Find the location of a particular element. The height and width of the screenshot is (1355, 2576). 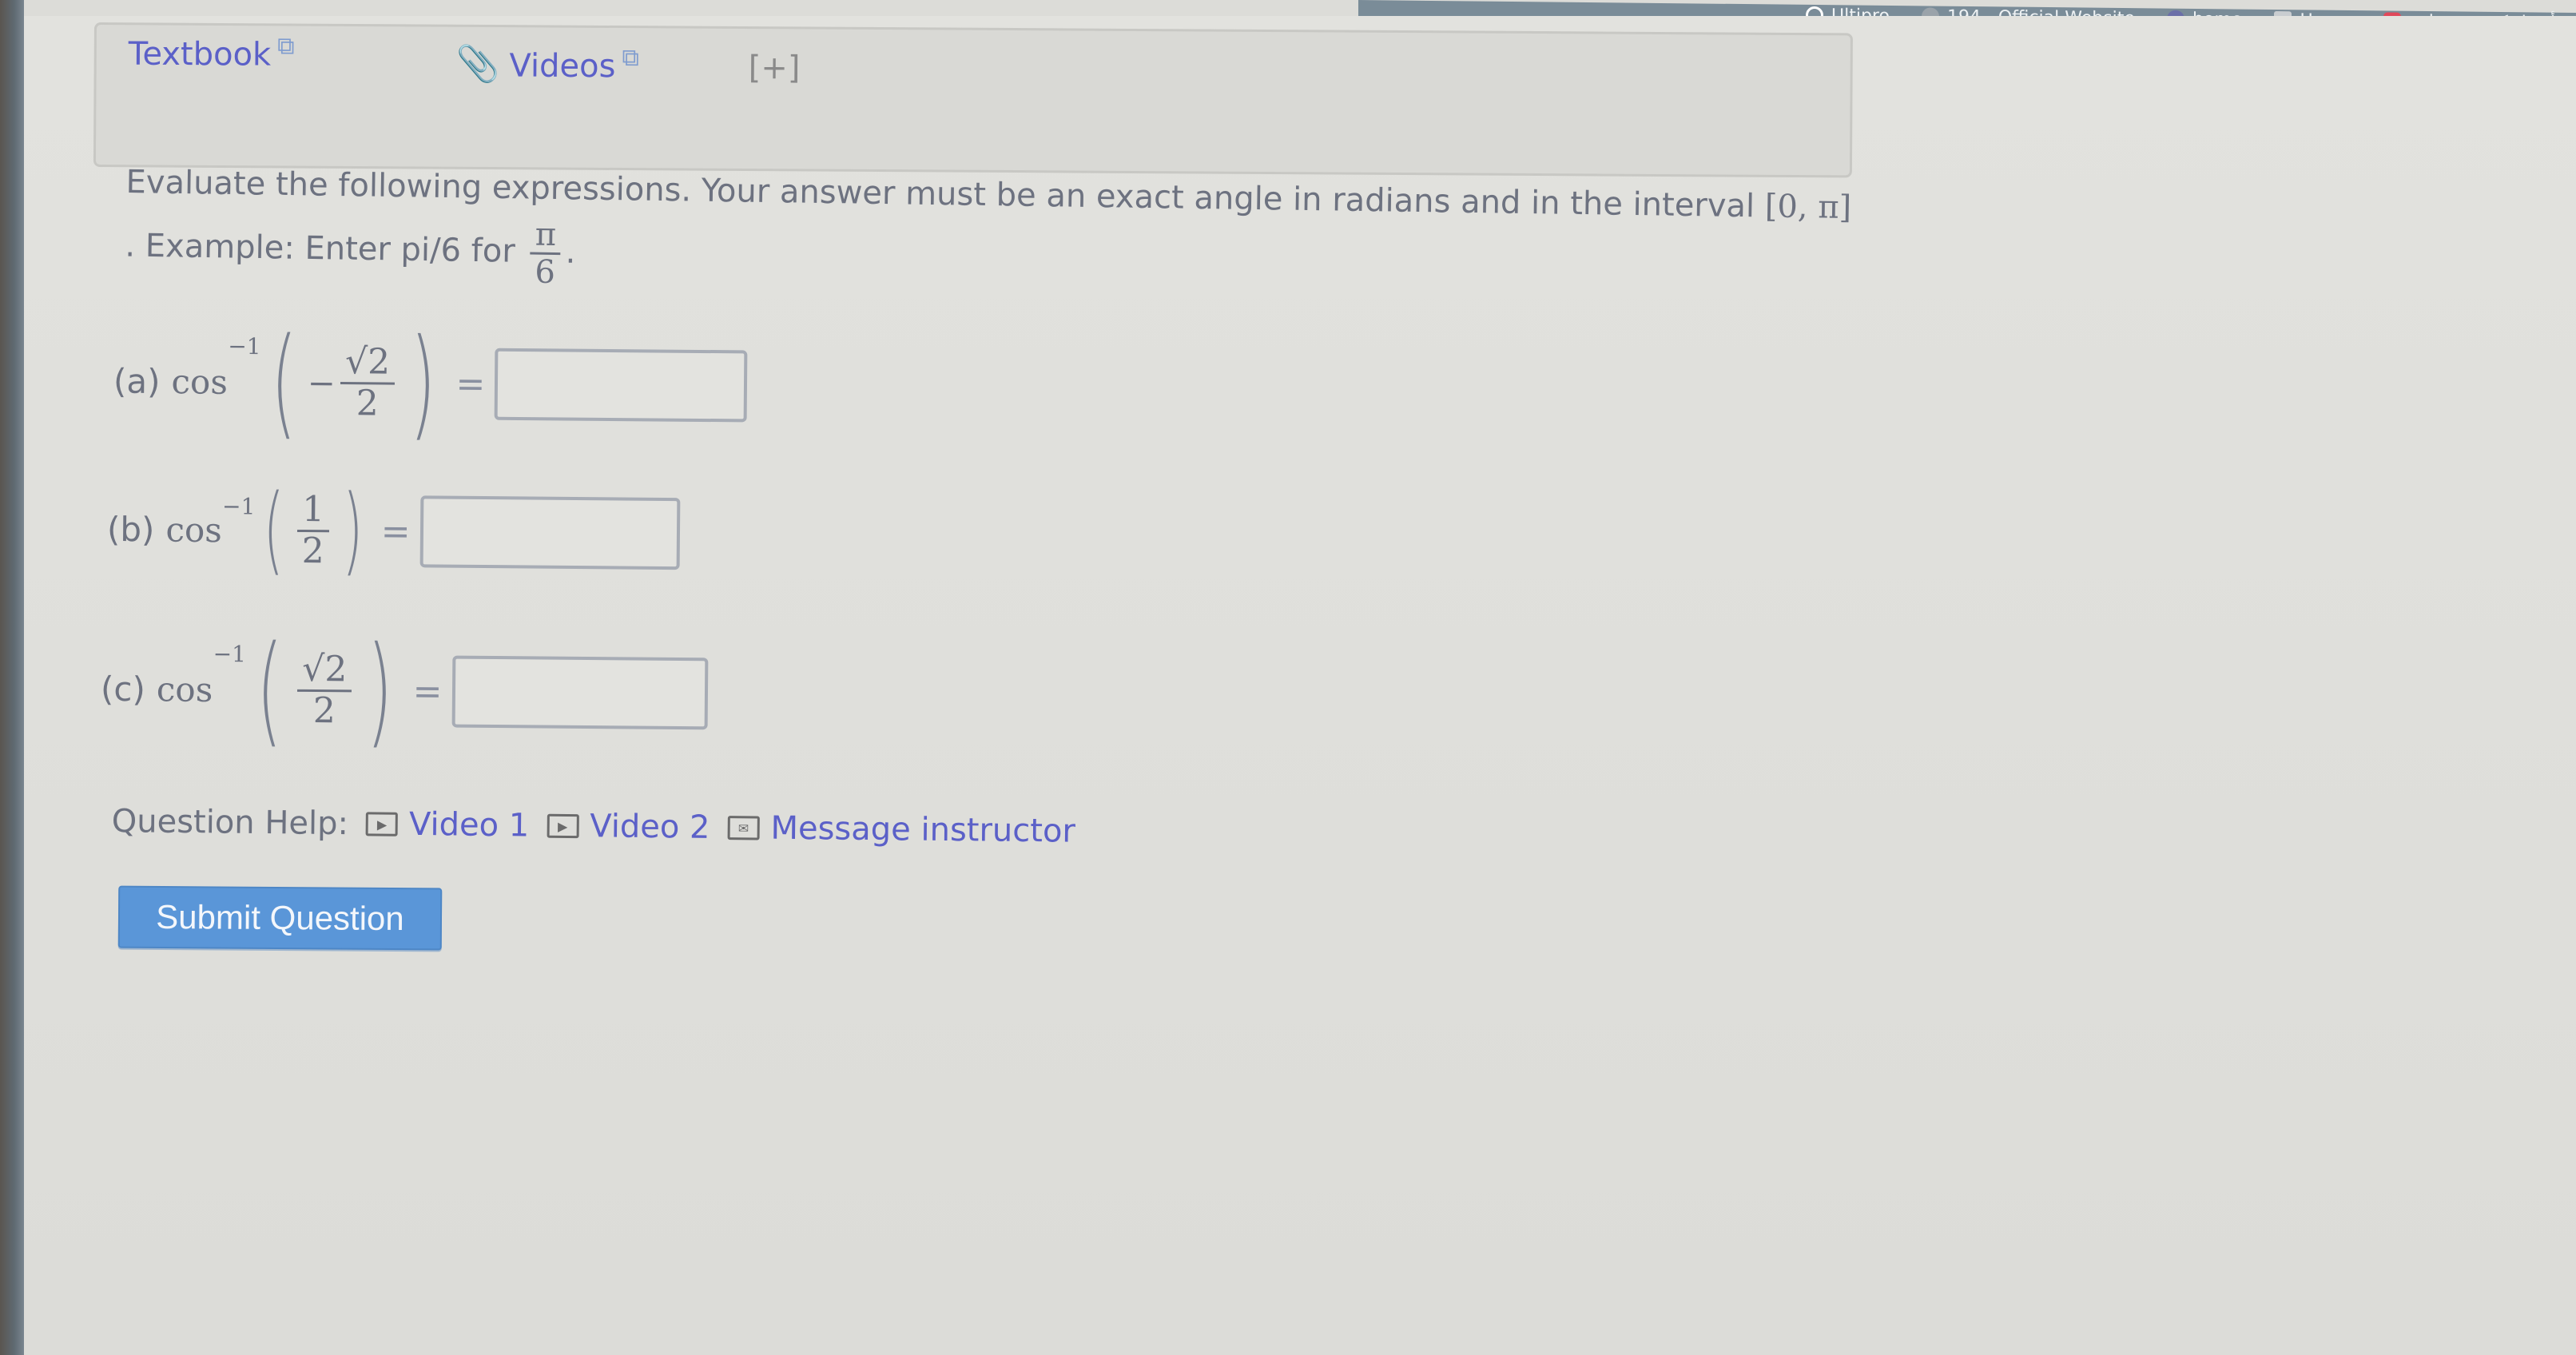

textbook-link: Textbook ⧉ is located at coordinates (212, 53).